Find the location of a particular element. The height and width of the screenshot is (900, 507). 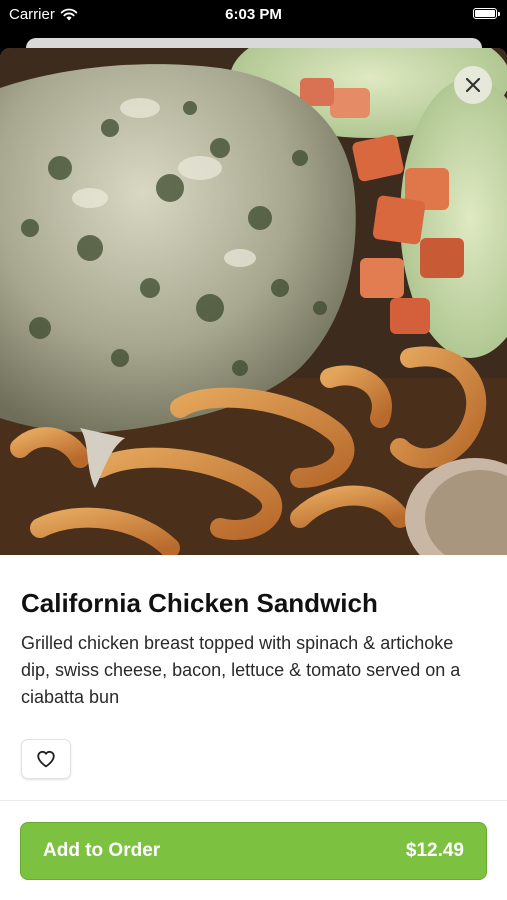

close-button is located at coordinates (473, 85).